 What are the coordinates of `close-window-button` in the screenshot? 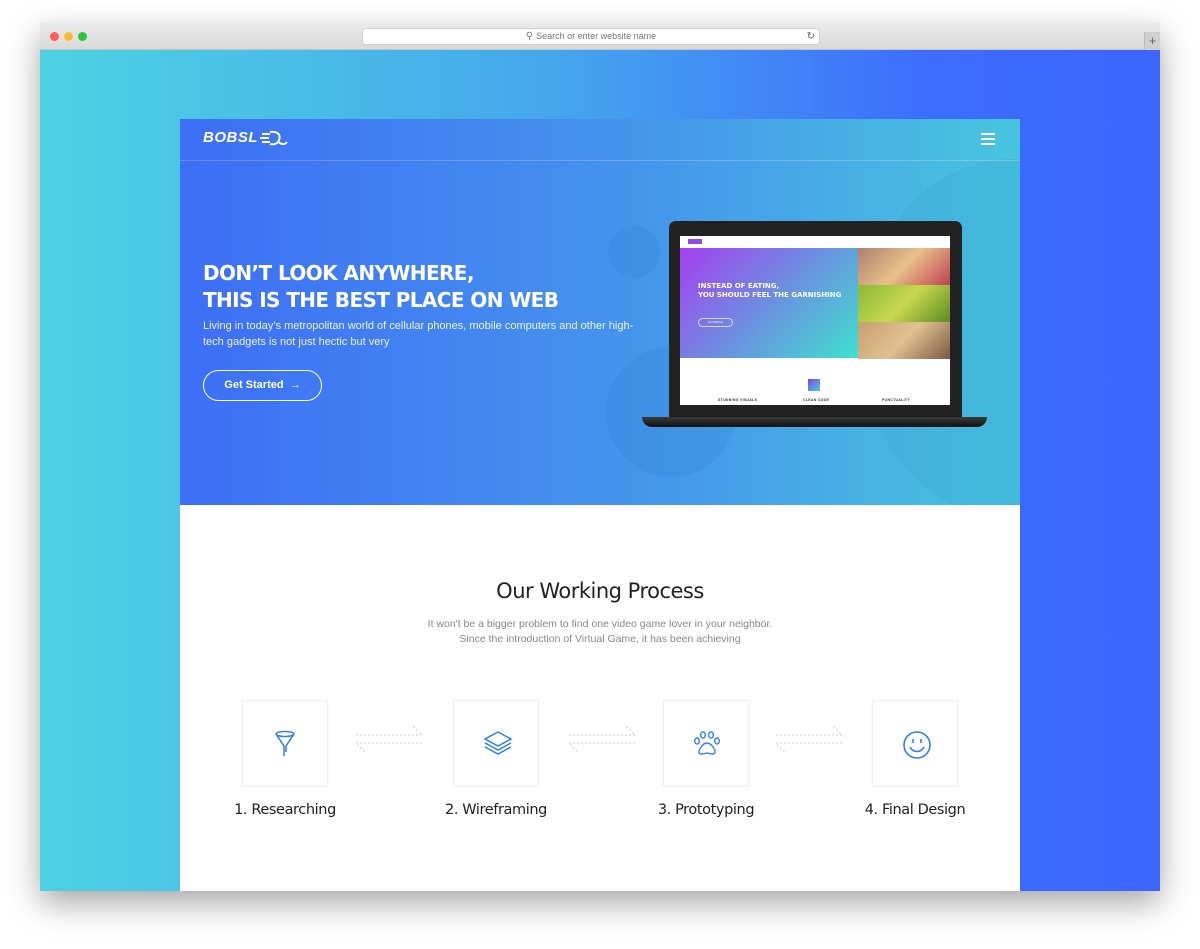 It's located at (54, 36).